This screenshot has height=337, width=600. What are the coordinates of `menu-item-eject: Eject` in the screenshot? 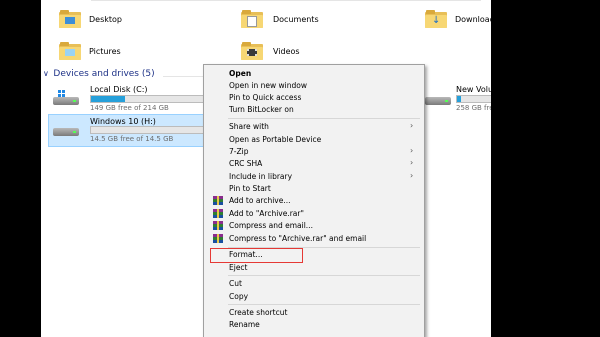 It's located at (238, 267).